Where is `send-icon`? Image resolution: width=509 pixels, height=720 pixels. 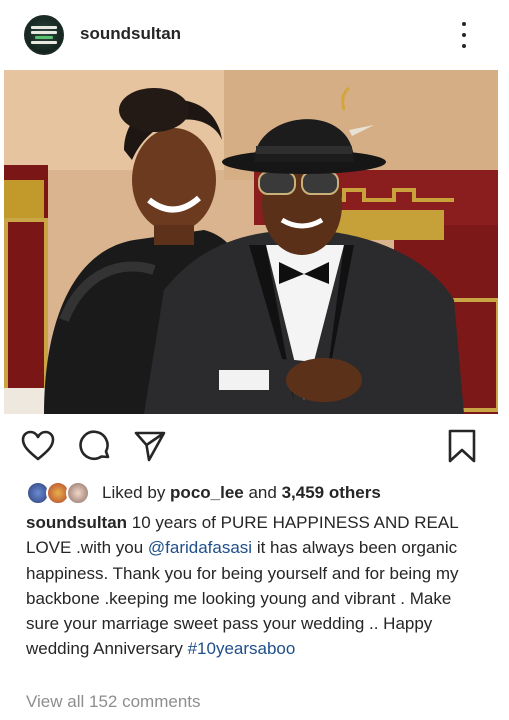 send-icon is located at coordinates (150, 446).